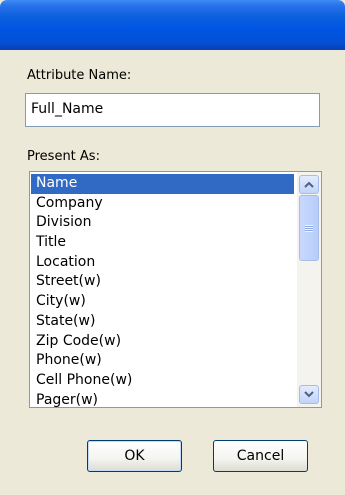 The width and height of the screenshot is (345, 495). I want to click on list-item-zip-code: Zip Code(w), so click(162, 342).